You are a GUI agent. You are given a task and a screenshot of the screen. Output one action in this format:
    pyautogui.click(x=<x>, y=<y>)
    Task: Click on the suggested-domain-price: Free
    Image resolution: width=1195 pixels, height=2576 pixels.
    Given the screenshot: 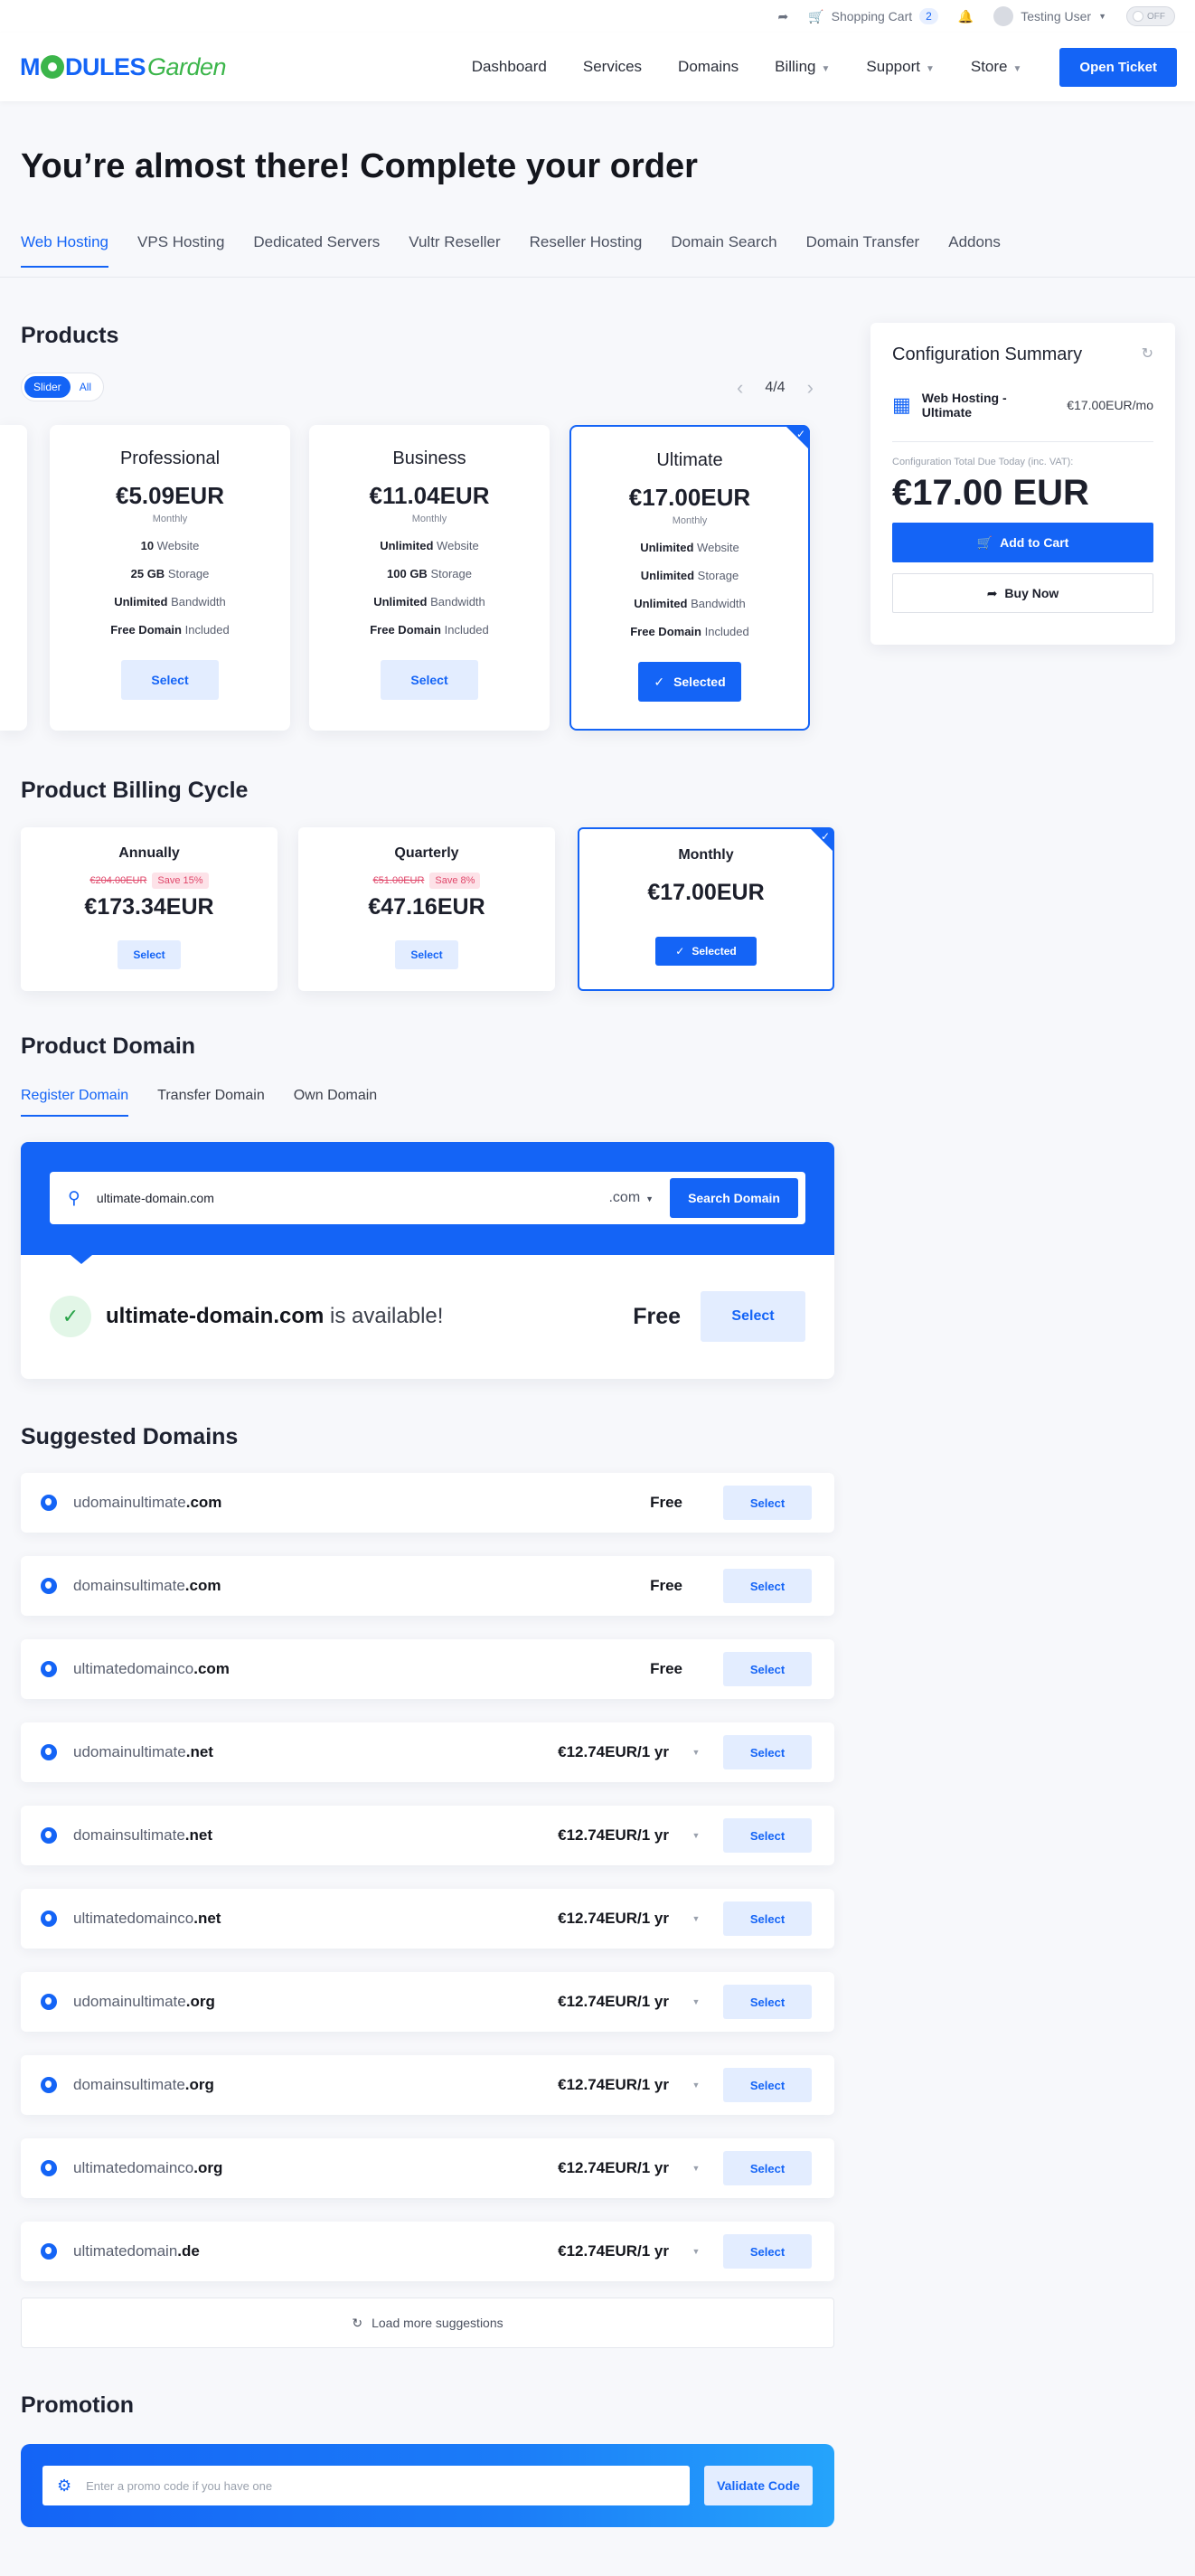 What is the action you would take?
    pyautogui.click(x=666, y=1585)
    